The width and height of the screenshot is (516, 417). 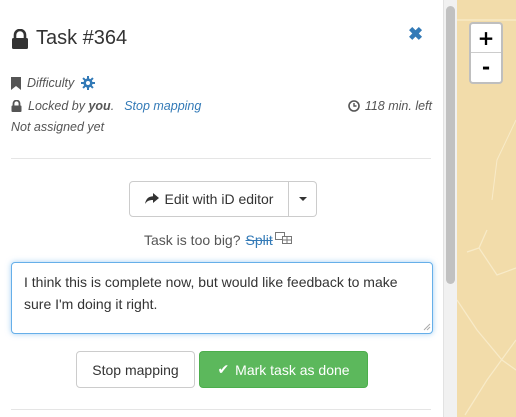 What do you see at coordinates (51, 83) in the screenshot?
I see `difficulty-label: Difficulty` at bounding box center [51, 83].